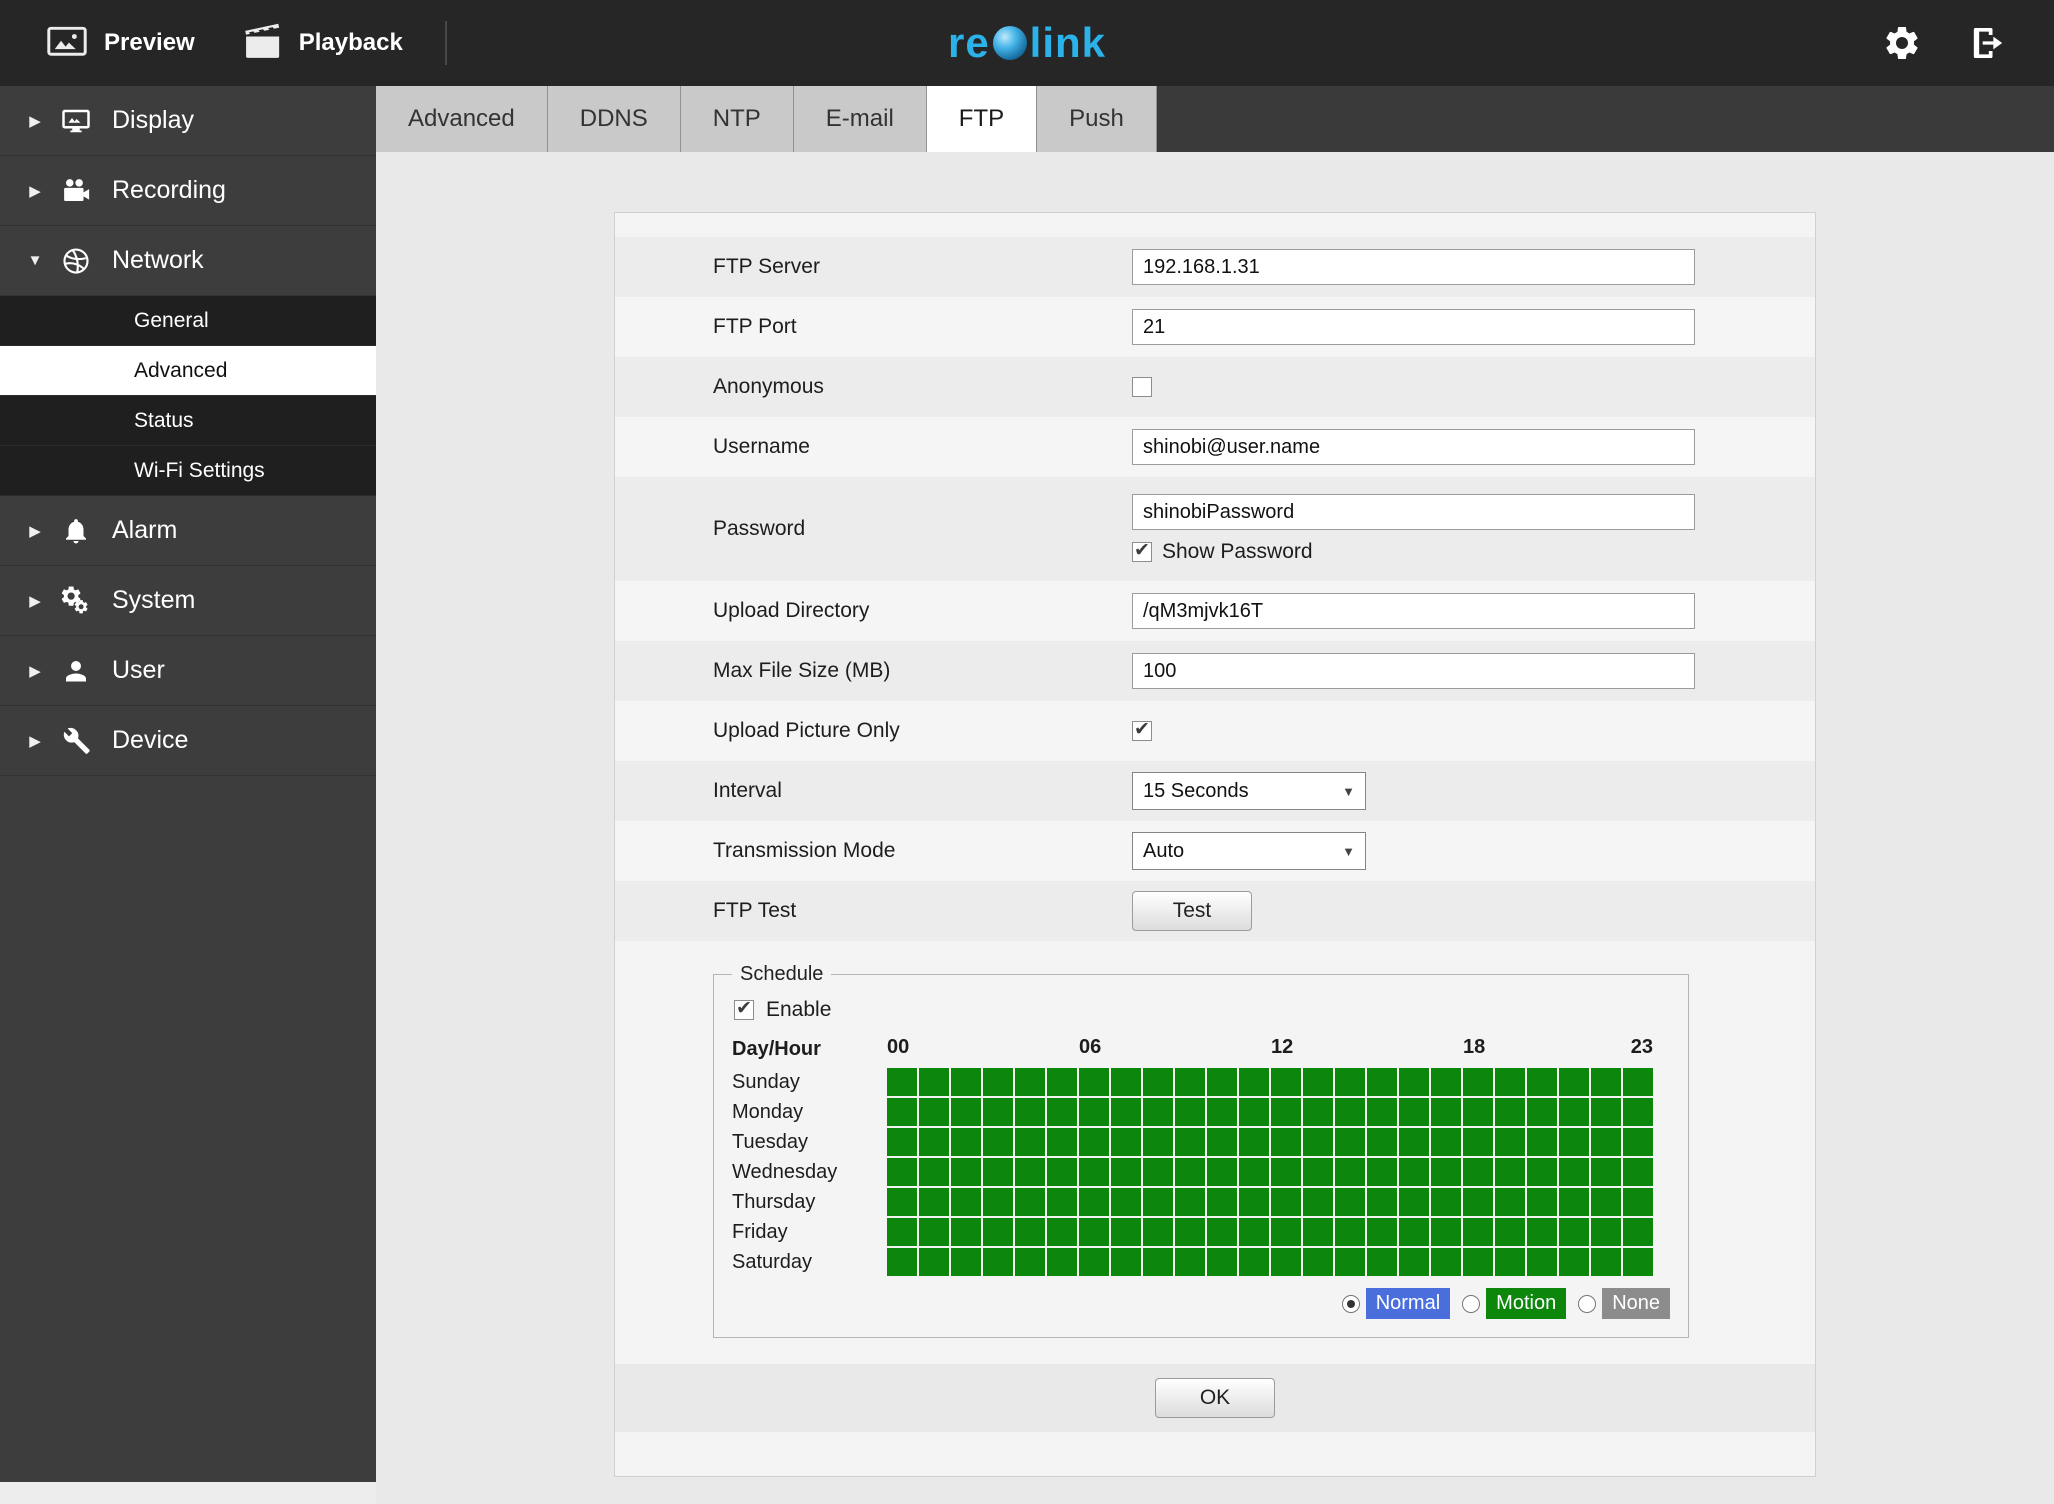 The image size is (2054, 1504). I want to click on mode-radio-none, so click(1587, 1303).